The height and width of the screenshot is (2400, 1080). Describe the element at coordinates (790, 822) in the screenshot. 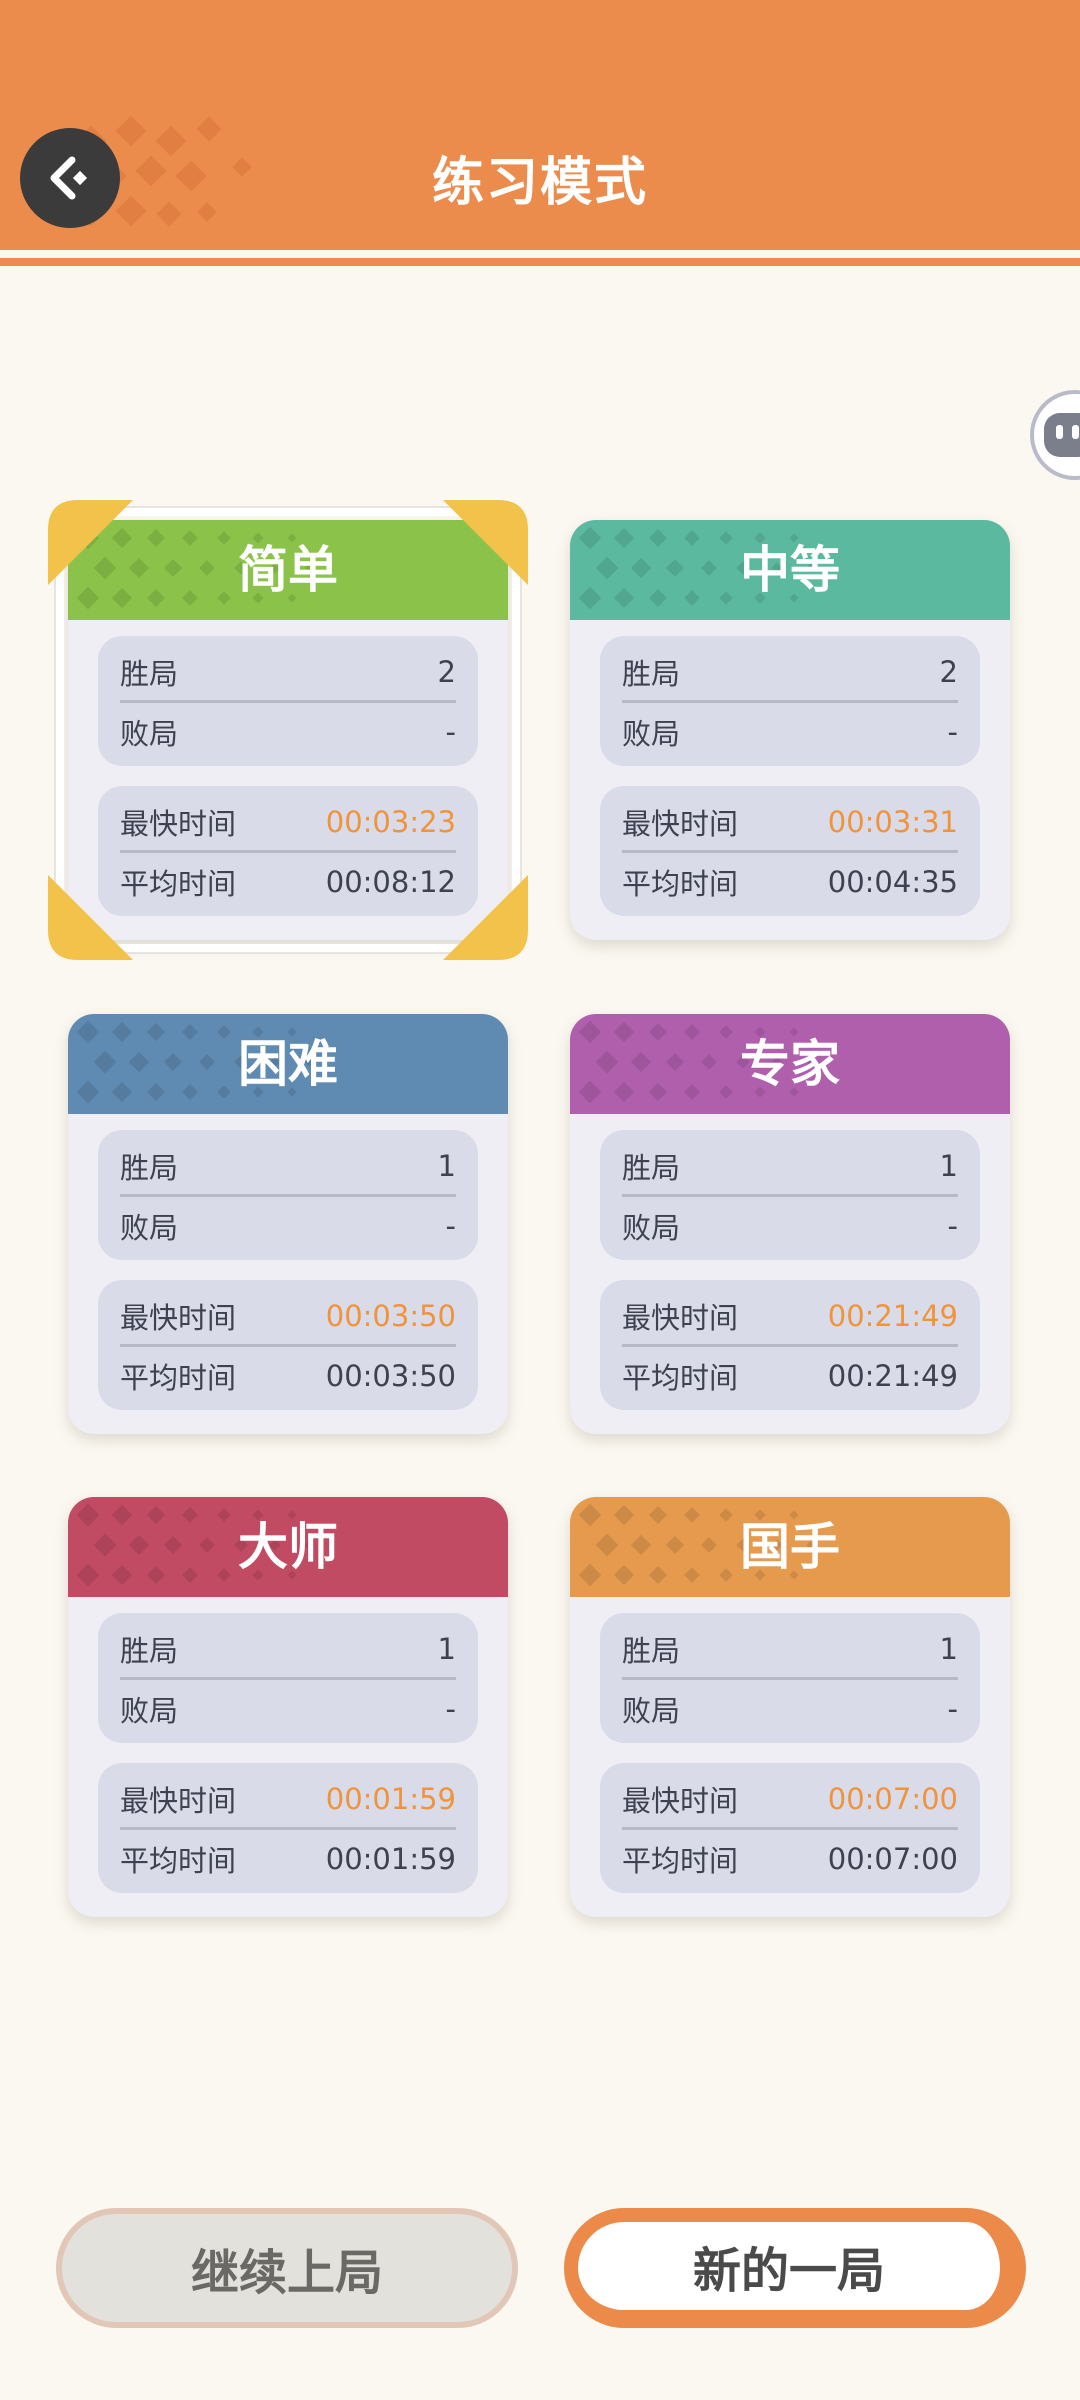

I see `fastest-time-row: 最快时间 00:03:31` at that location.